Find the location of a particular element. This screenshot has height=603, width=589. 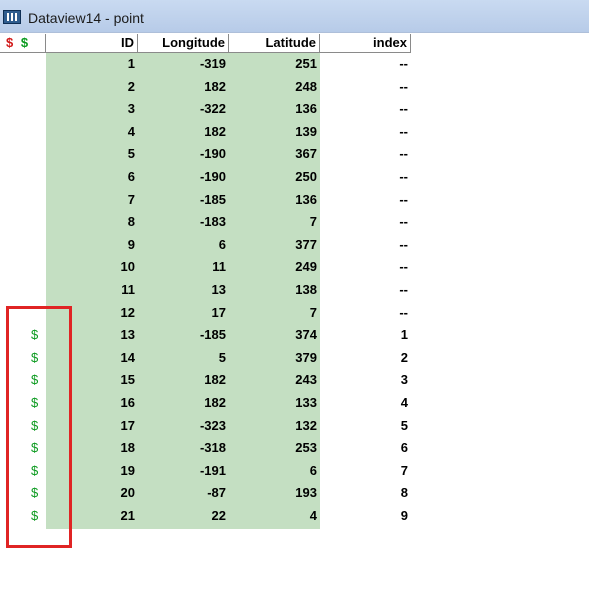

table-row: $15 182 243 3 is located at coordinates (294, 380).